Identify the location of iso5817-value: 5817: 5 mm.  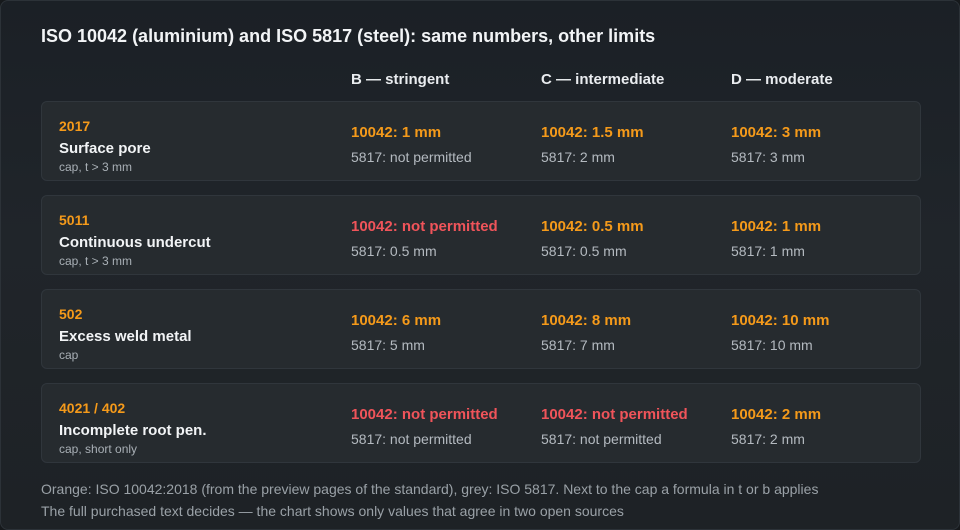
(388, 345).